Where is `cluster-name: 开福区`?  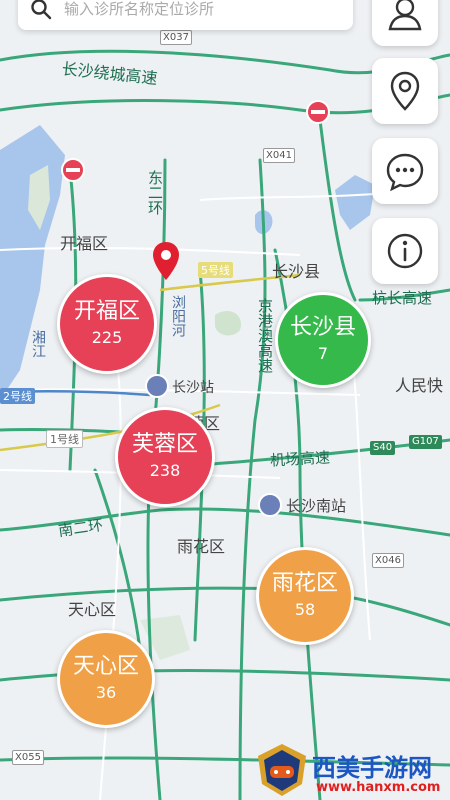 cluster-name: 开福区 is located at coordinates (106, 311).